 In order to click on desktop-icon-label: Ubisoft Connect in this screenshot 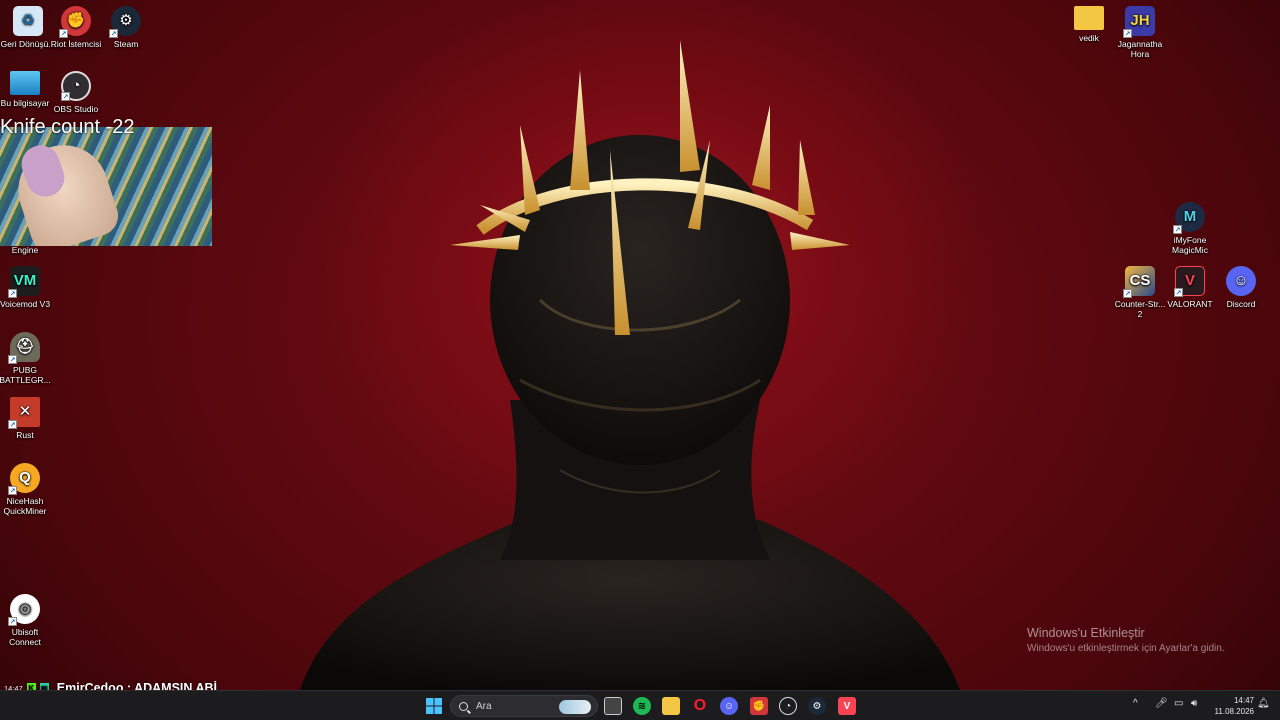, I will do `click(25, 637)`.